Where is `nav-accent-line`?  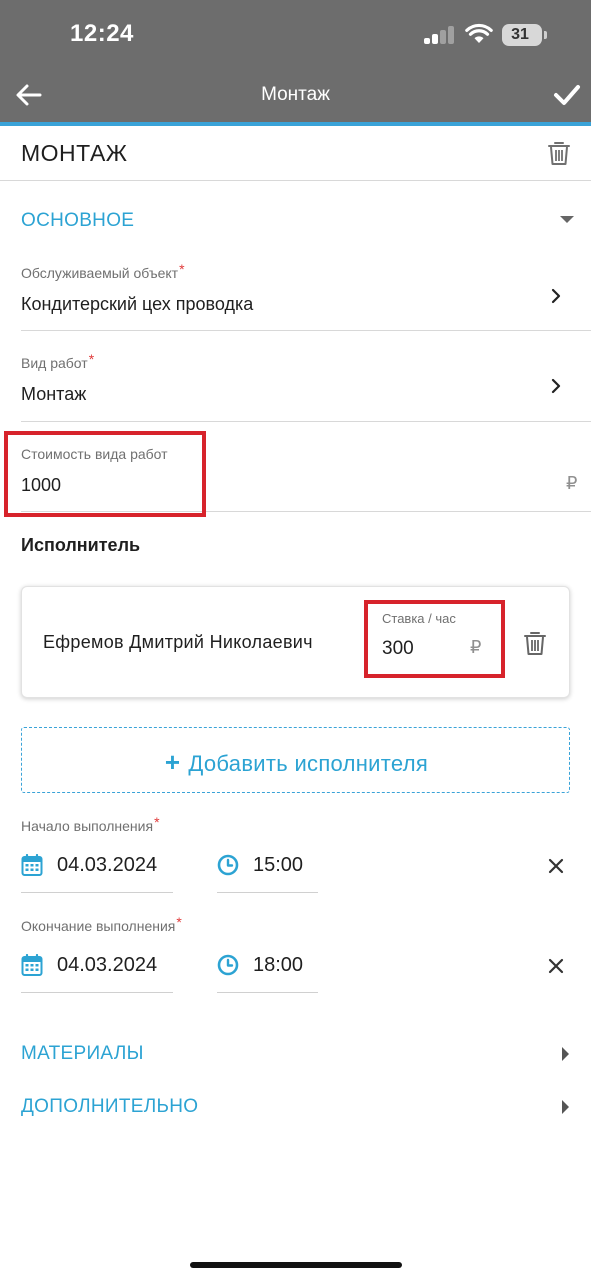
nav-accent-line is located at coordinates (295, 124).